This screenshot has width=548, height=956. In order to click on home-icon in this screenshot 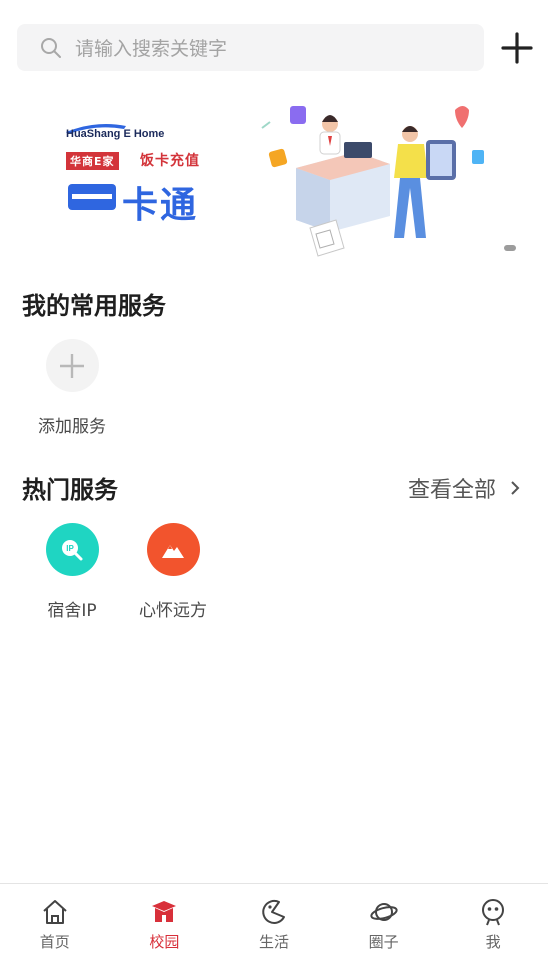, I will do `click(55, 912)`.